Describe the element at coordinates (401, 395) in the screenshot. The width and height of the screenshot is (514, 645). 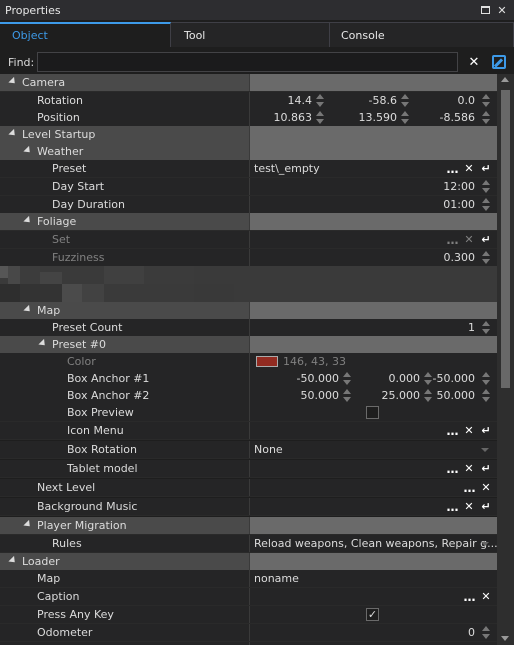
I see `box-anchor-2-y-value: 25.000` at that location.